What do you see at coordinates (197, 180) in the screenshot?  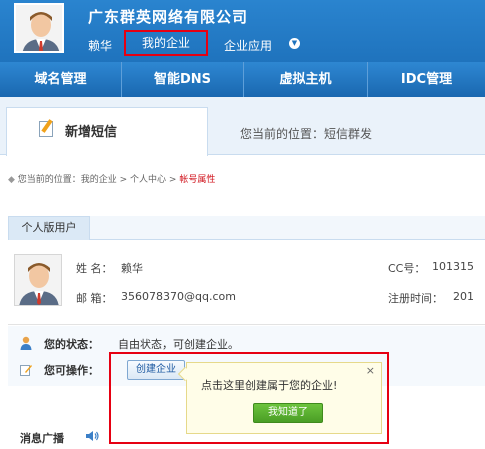 I see `breadcrumb-current: 帐号属性` at bounding box center [197, 180].